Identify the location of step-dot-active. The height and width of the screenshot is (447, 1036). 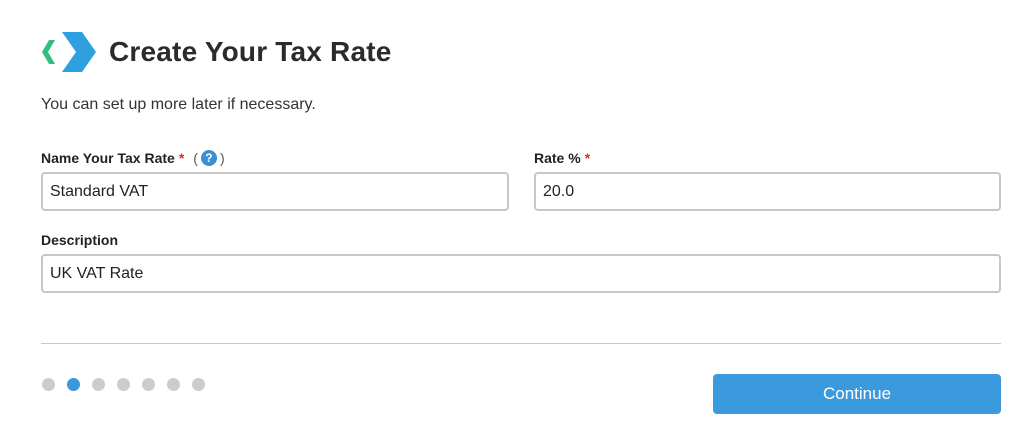
(73, 384).